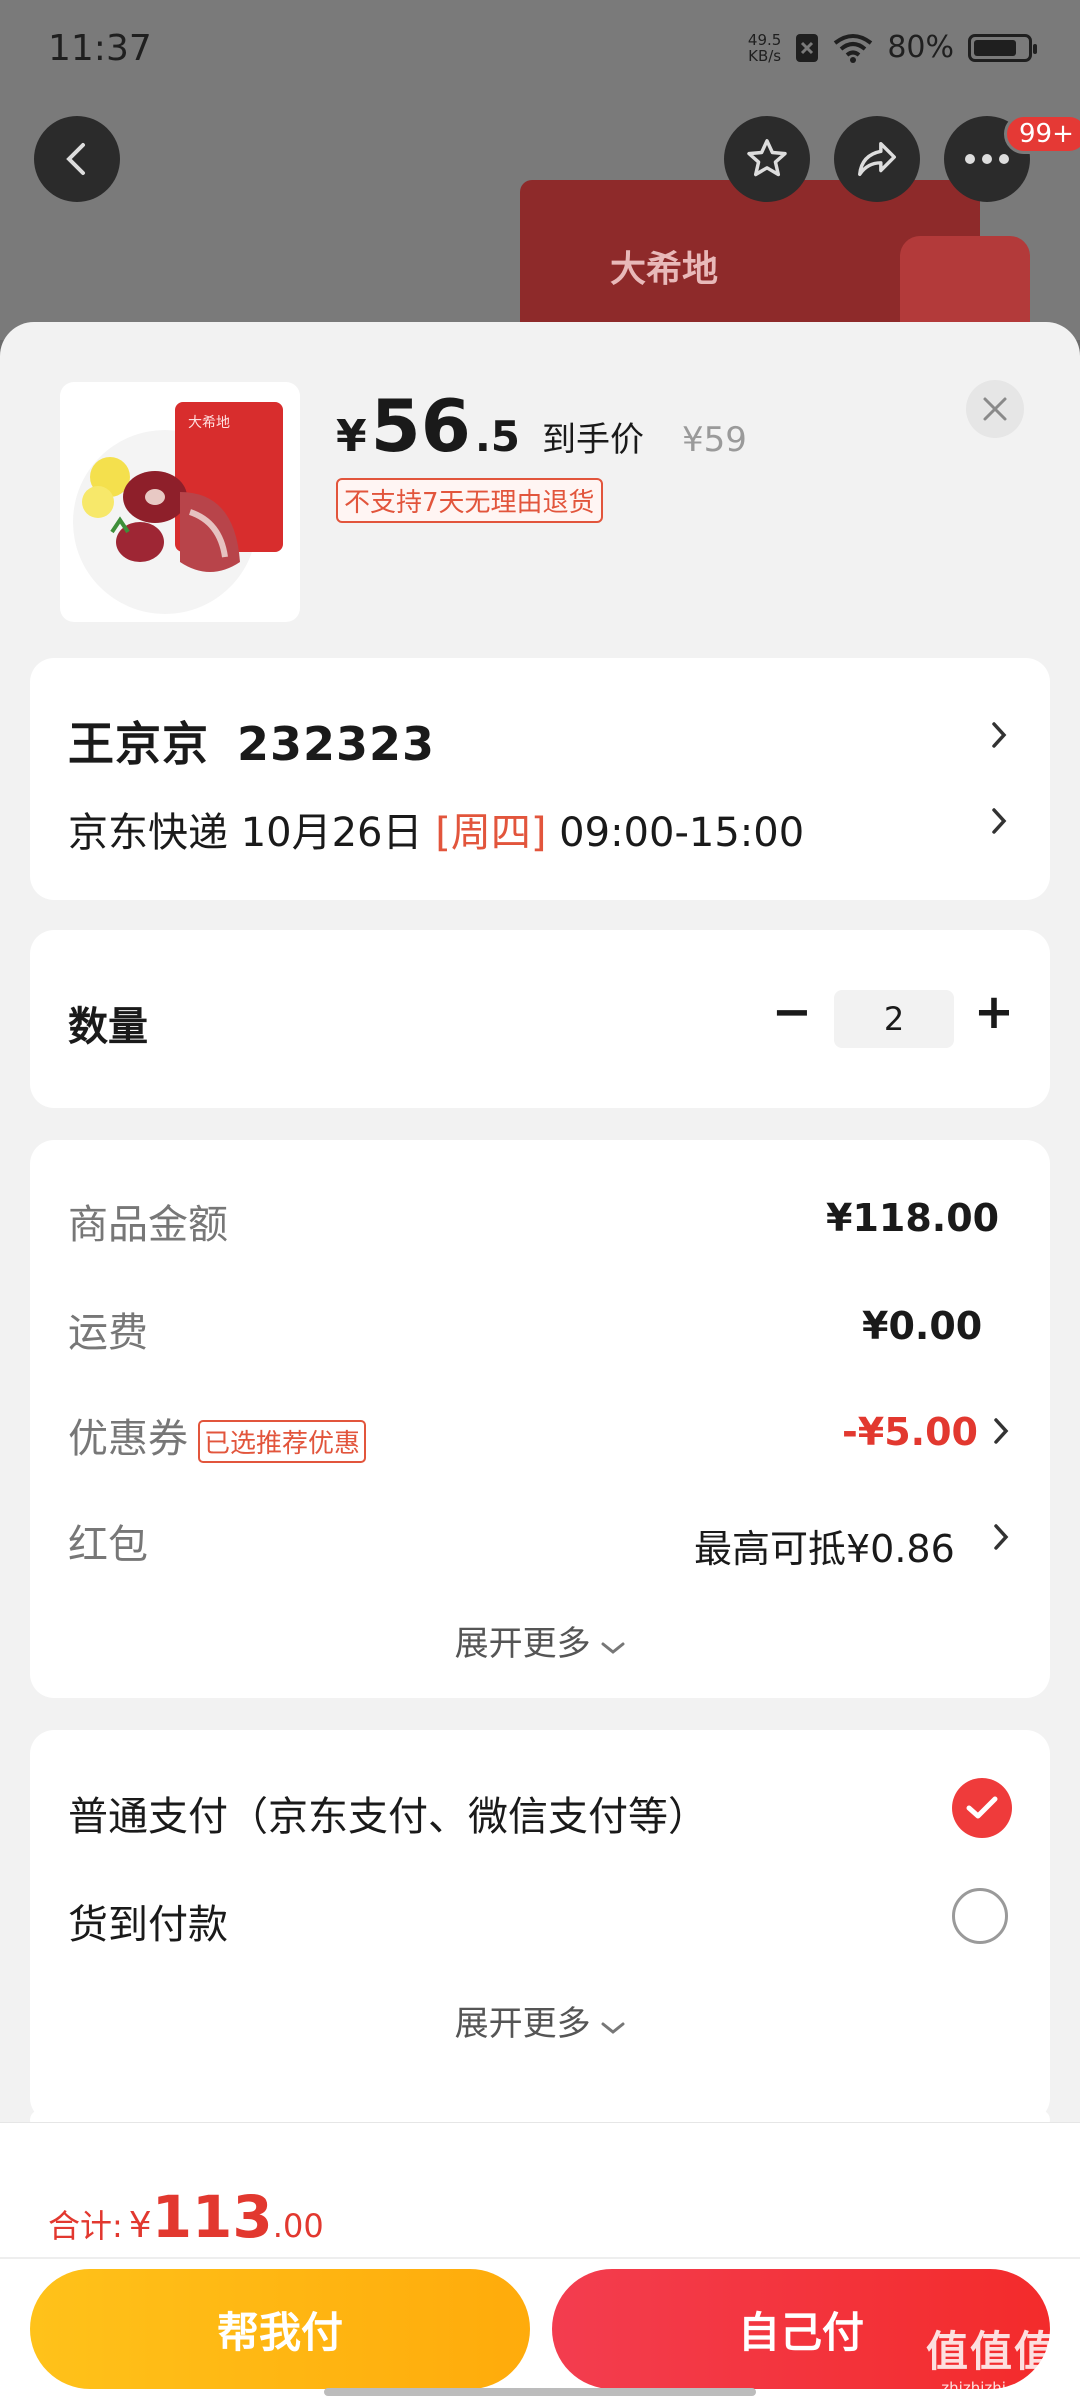 This screenshot has width=1080, height=2401. I want to click on goods-amount-label: 商品金额, so click(148, 1225).